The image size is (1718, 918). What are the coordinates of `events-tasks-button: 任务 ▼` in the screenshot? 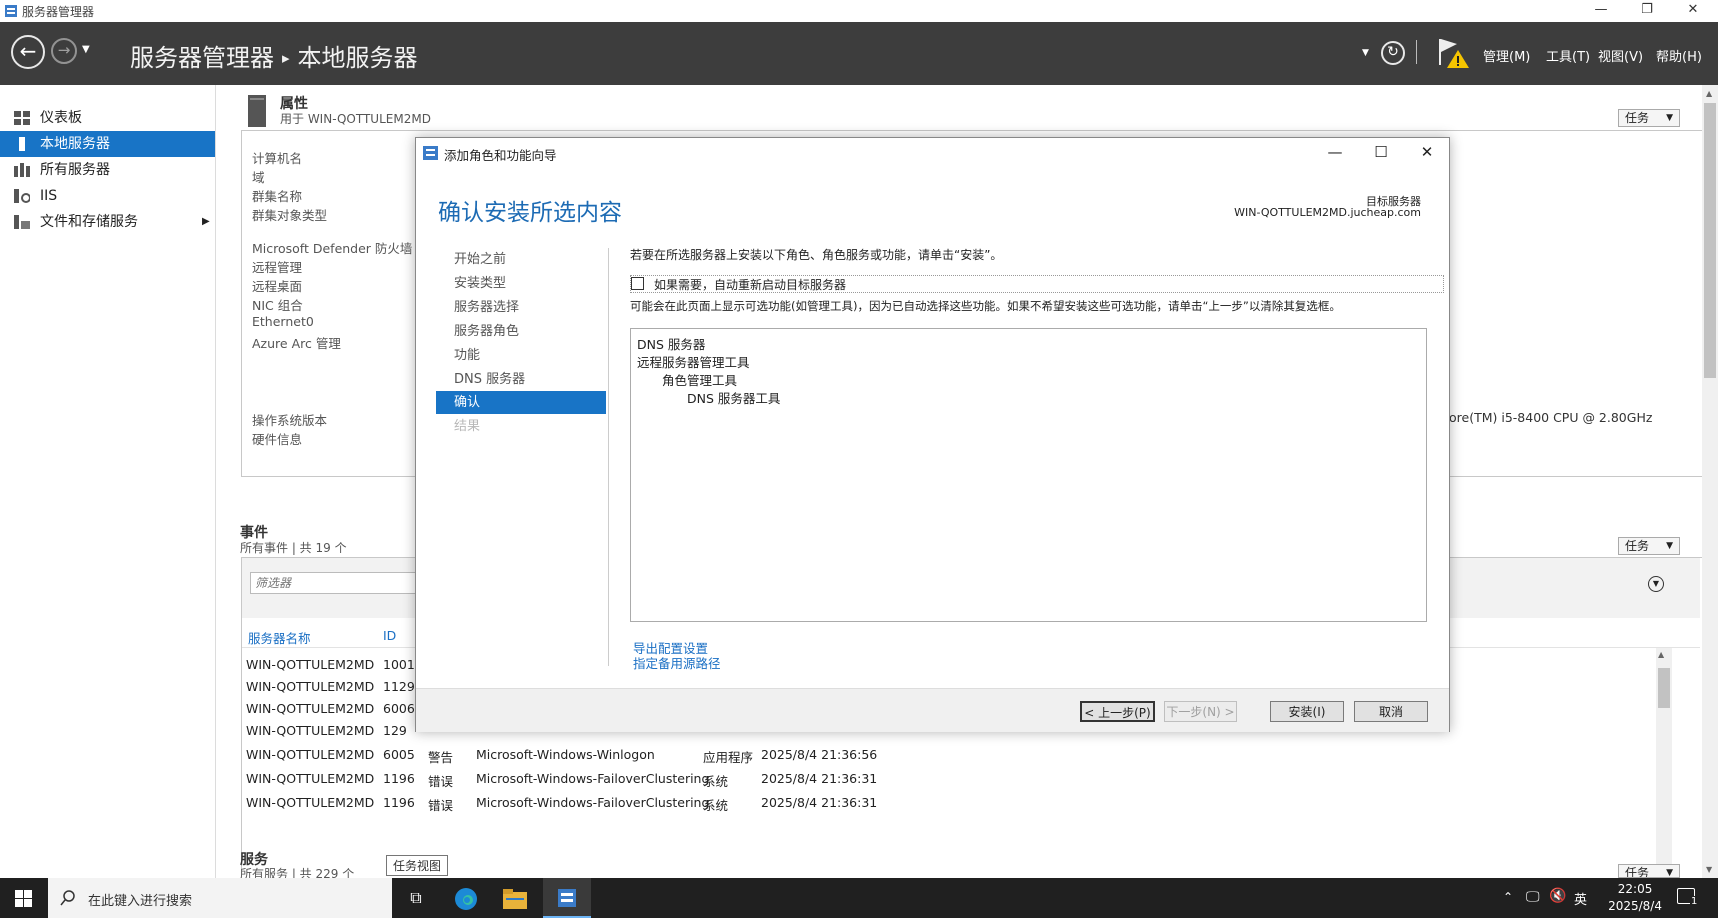 It's located at (1649, 546).